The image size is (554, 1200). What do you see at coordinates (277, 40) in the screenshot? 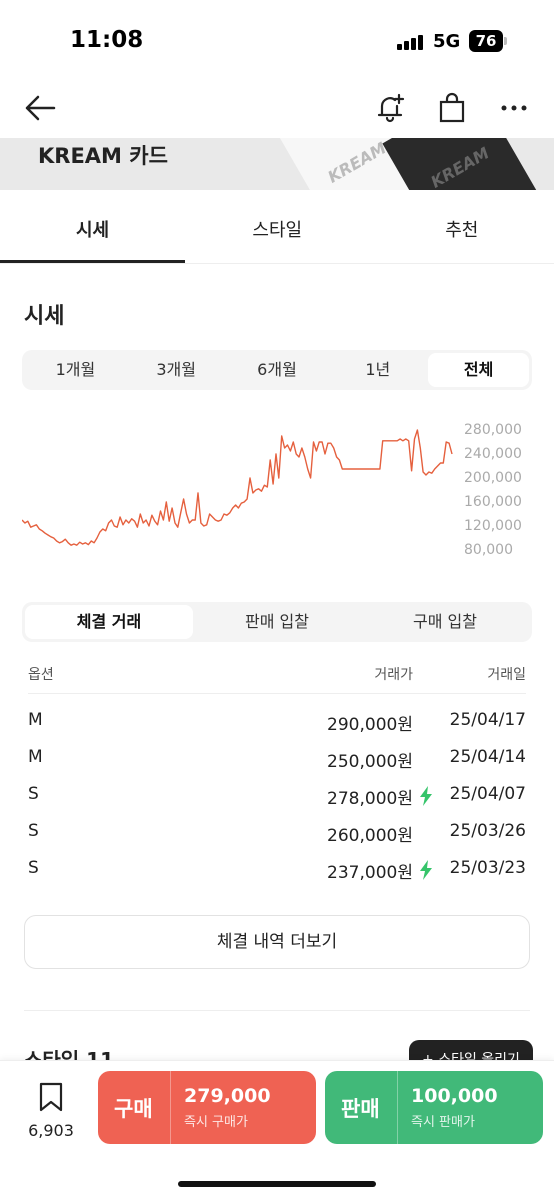
I see `status-bar: 11:08 5G 76` at bounding box center [277, 40].